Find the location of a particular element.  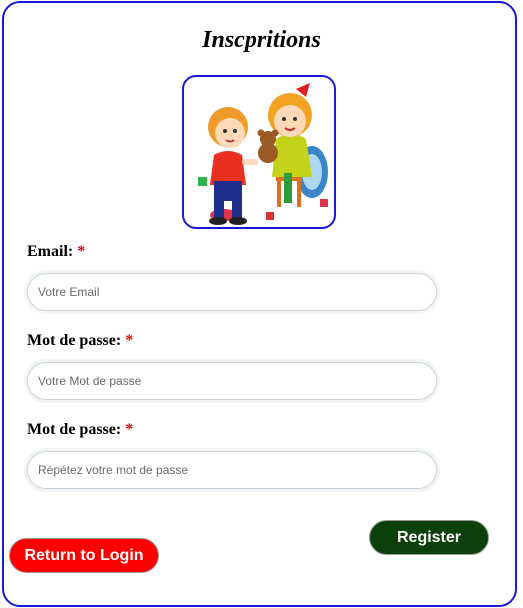

email-label: Email: * is located at coordinates (56, 252).